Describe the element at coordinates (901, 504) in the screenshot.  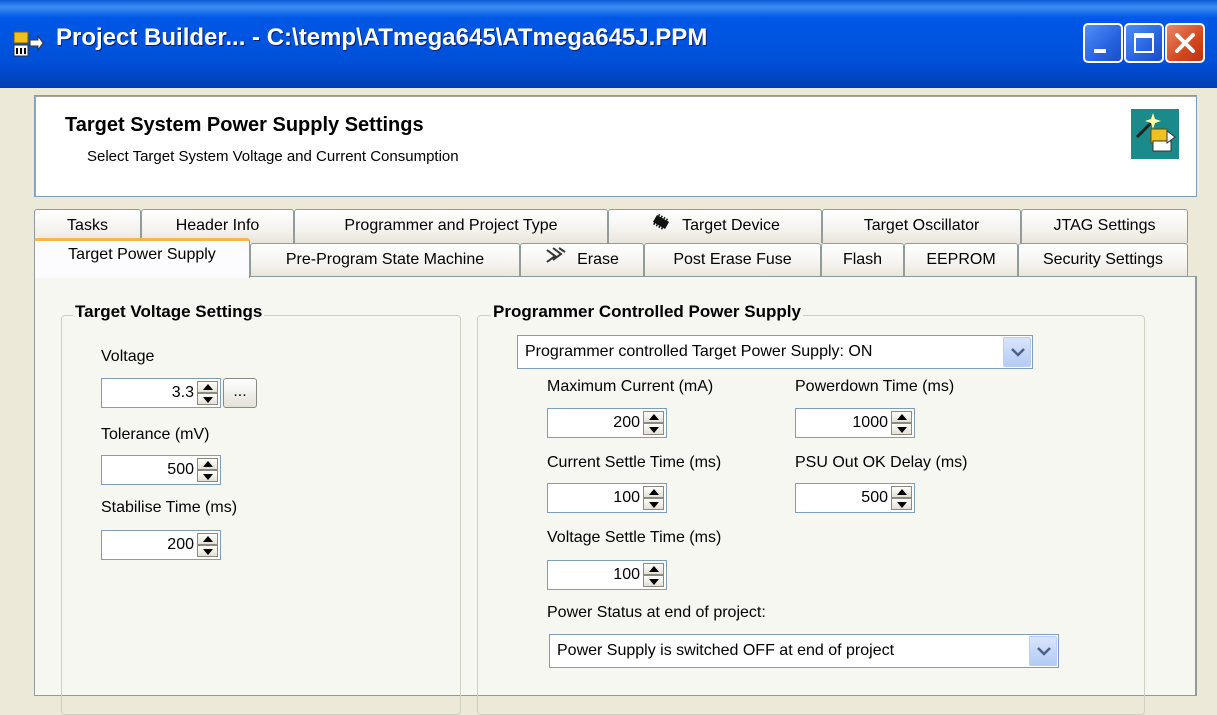
I see `psu-ok-down-arrow-icon` at that location.